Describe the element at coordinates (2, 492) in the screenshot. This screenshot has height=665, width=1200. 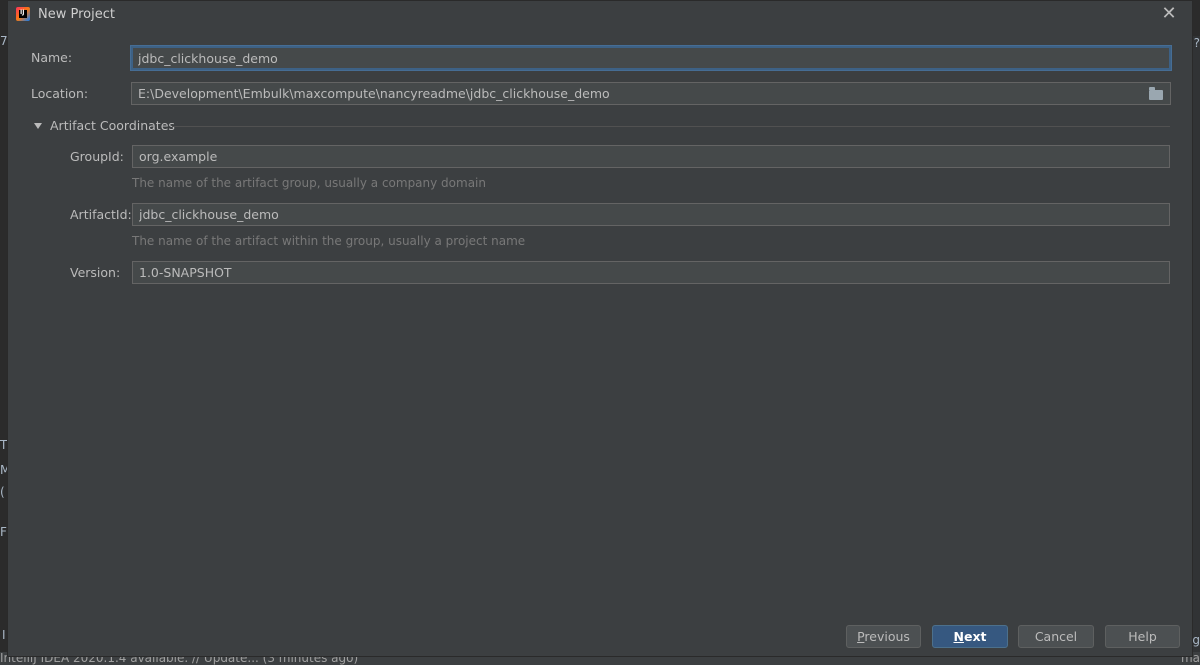
I see `bg-fragment-4: (` at that location.